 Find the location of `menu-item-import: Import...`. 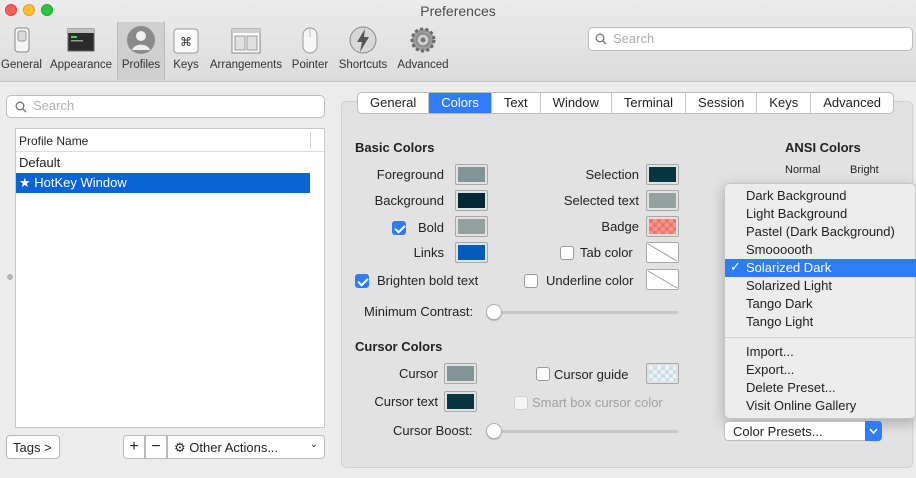

menu-item-import: Import... is located at coordinates (820, 352).